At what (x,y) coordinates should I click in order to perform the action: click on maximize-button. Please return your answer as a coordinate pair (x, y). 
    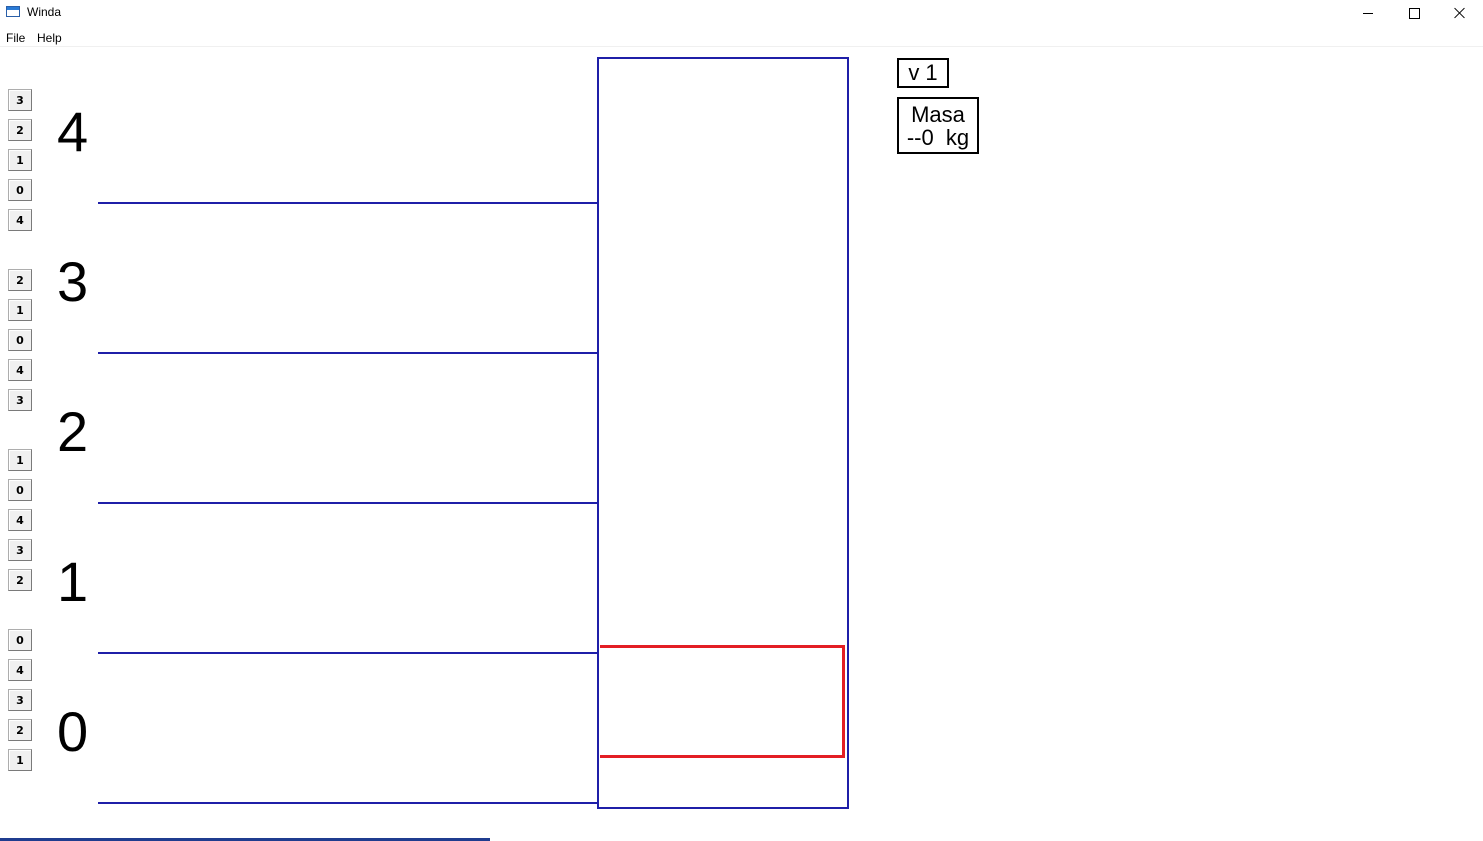
    Looking at the image, I should click on (1414, 13).